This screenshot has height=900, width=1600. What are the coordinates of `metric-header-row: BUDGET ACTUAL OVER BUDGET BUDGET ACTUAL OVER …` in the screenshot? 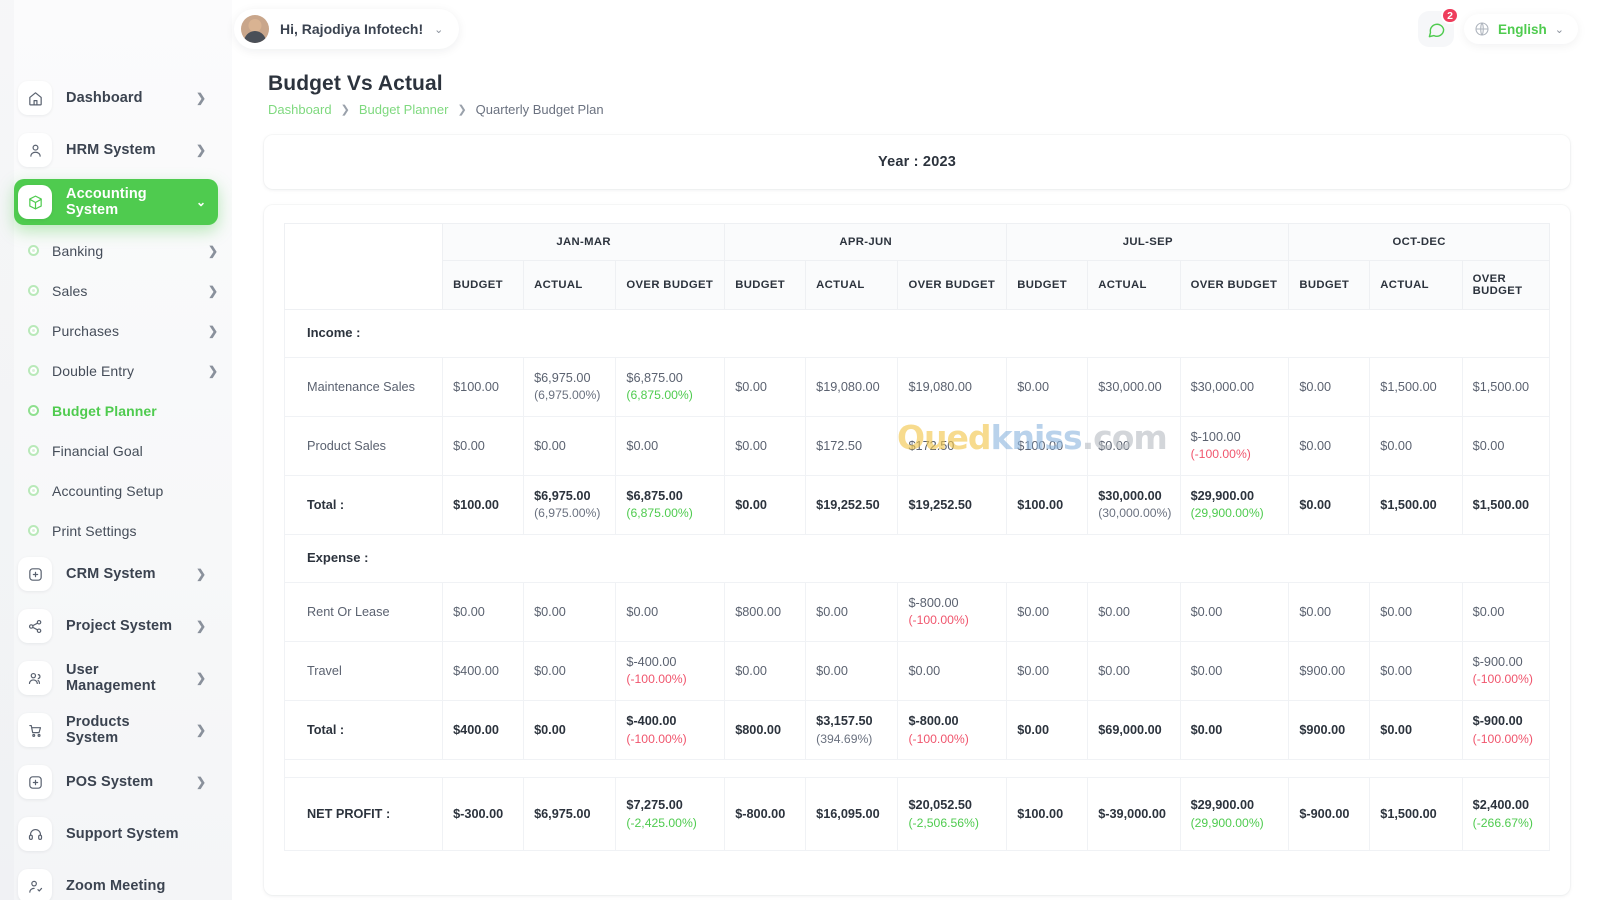 It's located at (918, 285).